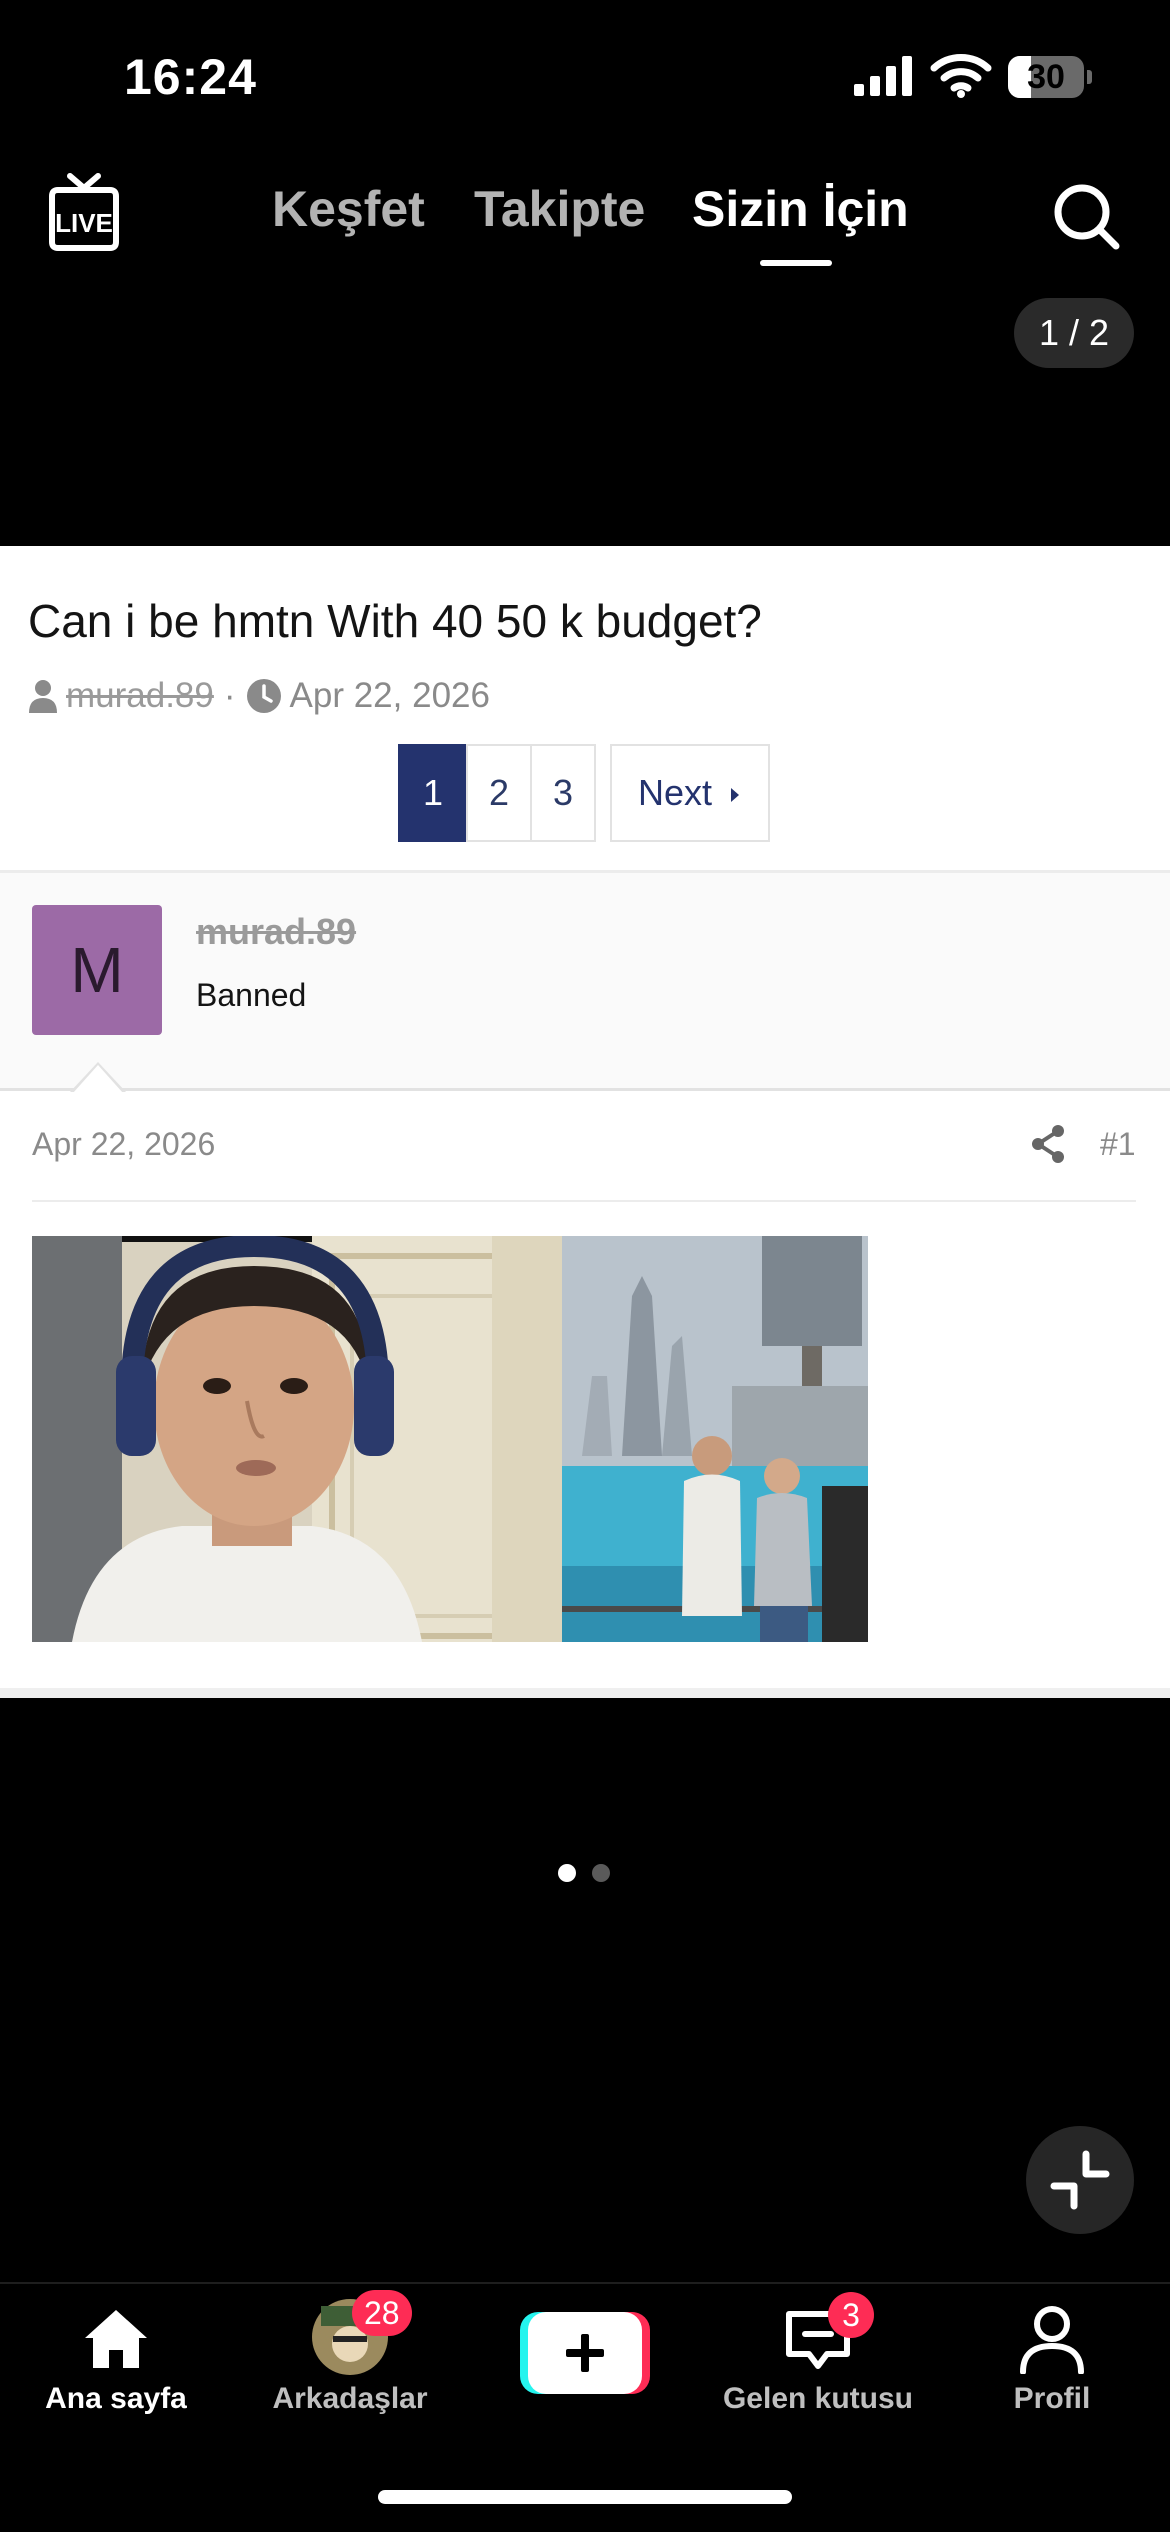 The image size is (1170, 2532). What do you see at coordinates (585, 1693) in the screenshot?
I see `card-footer` at bounding box center [585, 1693].